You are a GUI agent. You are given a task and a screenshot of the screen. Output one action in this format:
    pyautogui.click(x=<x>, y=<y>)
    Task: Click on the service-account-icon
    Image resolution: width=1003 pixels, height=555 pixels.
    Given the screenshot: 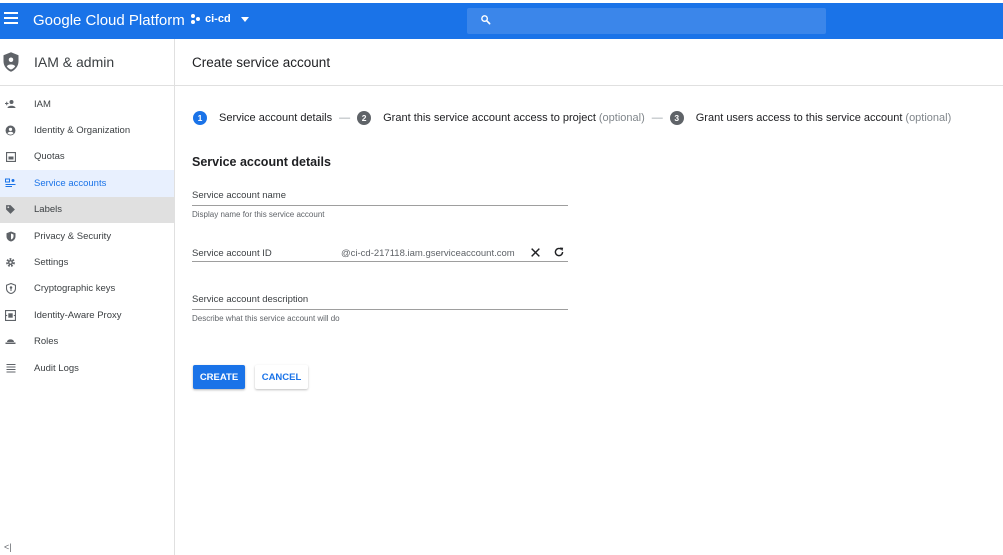 What is the action you would take?
    pyautogui.click(x=10, y=183)
    